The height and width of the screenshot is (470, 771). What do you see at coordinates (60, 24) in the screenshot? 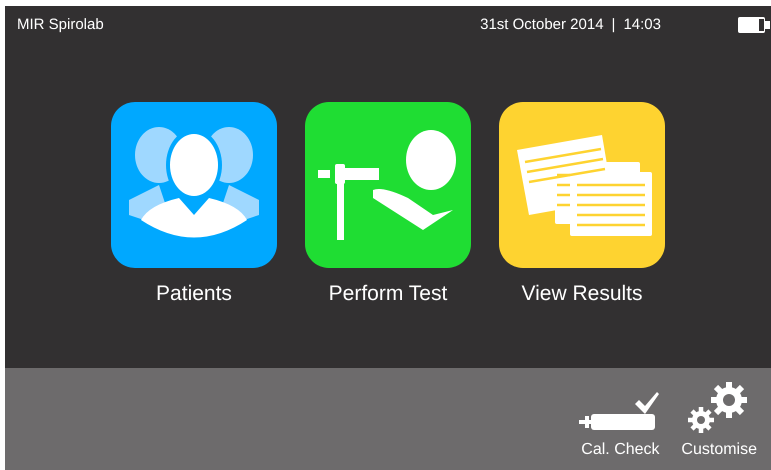
I see `app-title: MIR Spirolab` at bounding box center [60, 24].